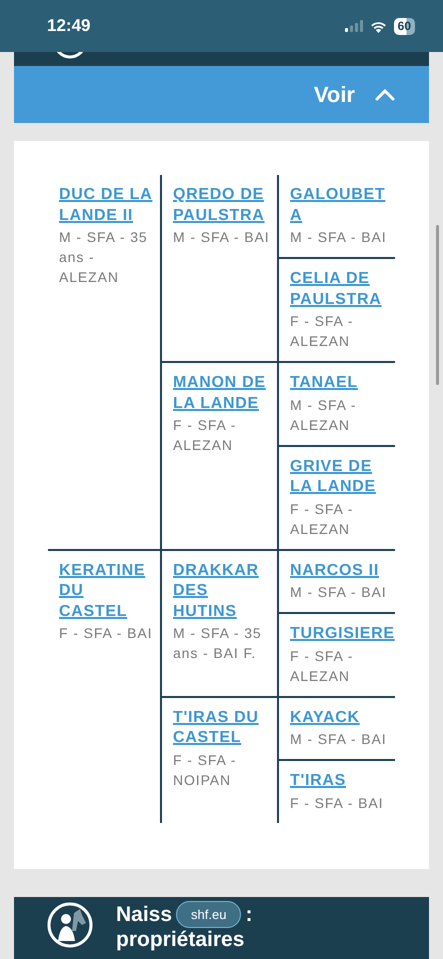 The width and height of the screenshot is (443, 959). What do you see at coordinates (144, 914) in the screenshot?
I see `section-title: Naiss` at bounding box center [144, 914].